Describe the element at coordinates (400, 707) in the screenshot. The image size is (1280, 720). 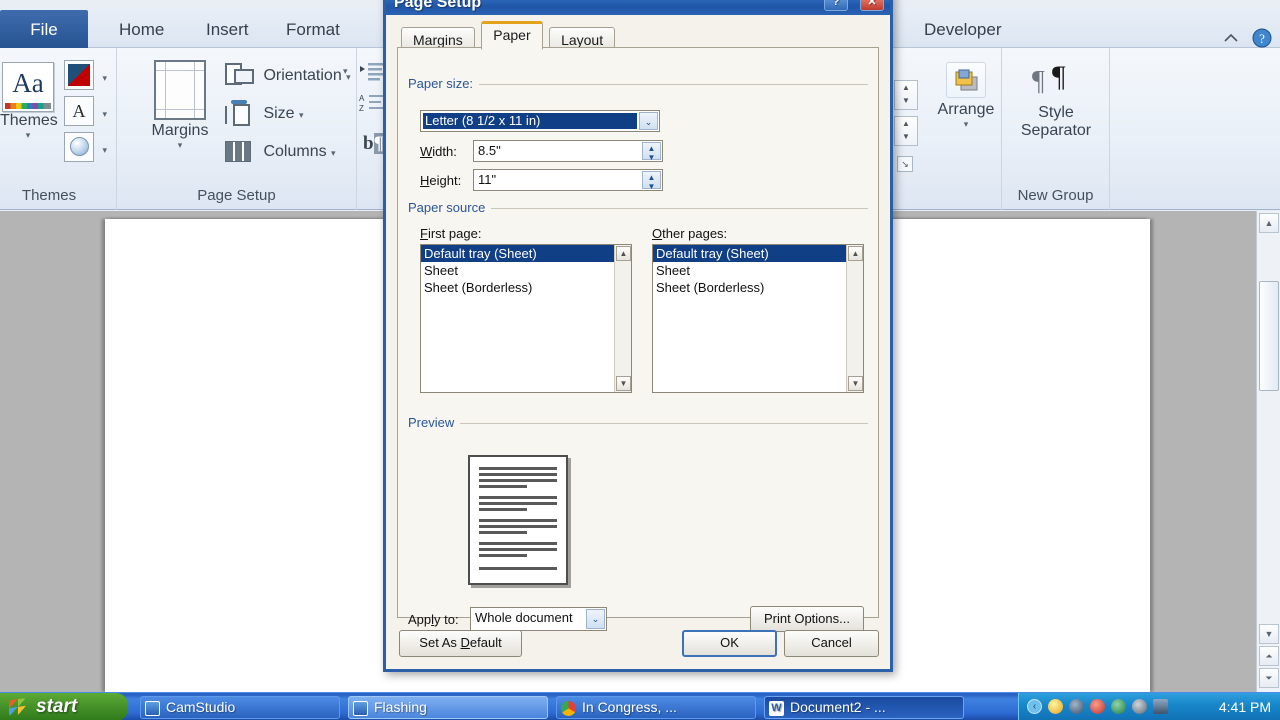
I see `taskbar-item-label: Flashing` at that location.